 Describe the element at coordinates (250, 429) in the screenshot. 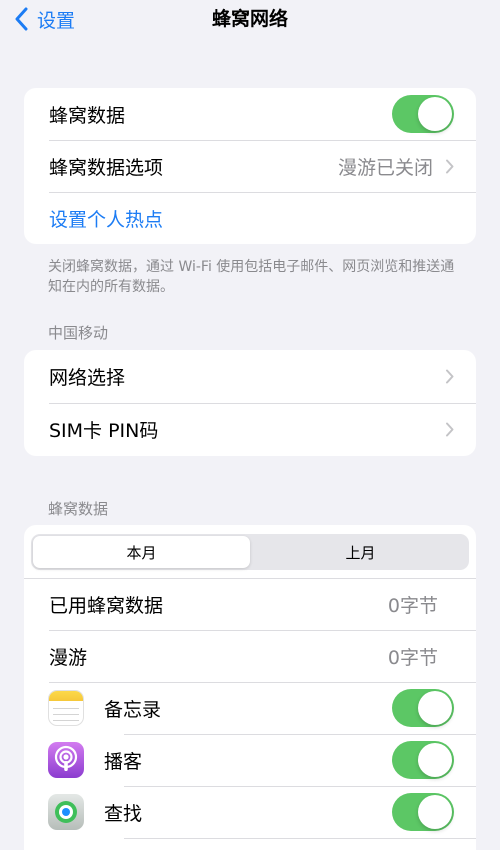

I see `sim-pin-row: SIM卡 PIN码` at that location.